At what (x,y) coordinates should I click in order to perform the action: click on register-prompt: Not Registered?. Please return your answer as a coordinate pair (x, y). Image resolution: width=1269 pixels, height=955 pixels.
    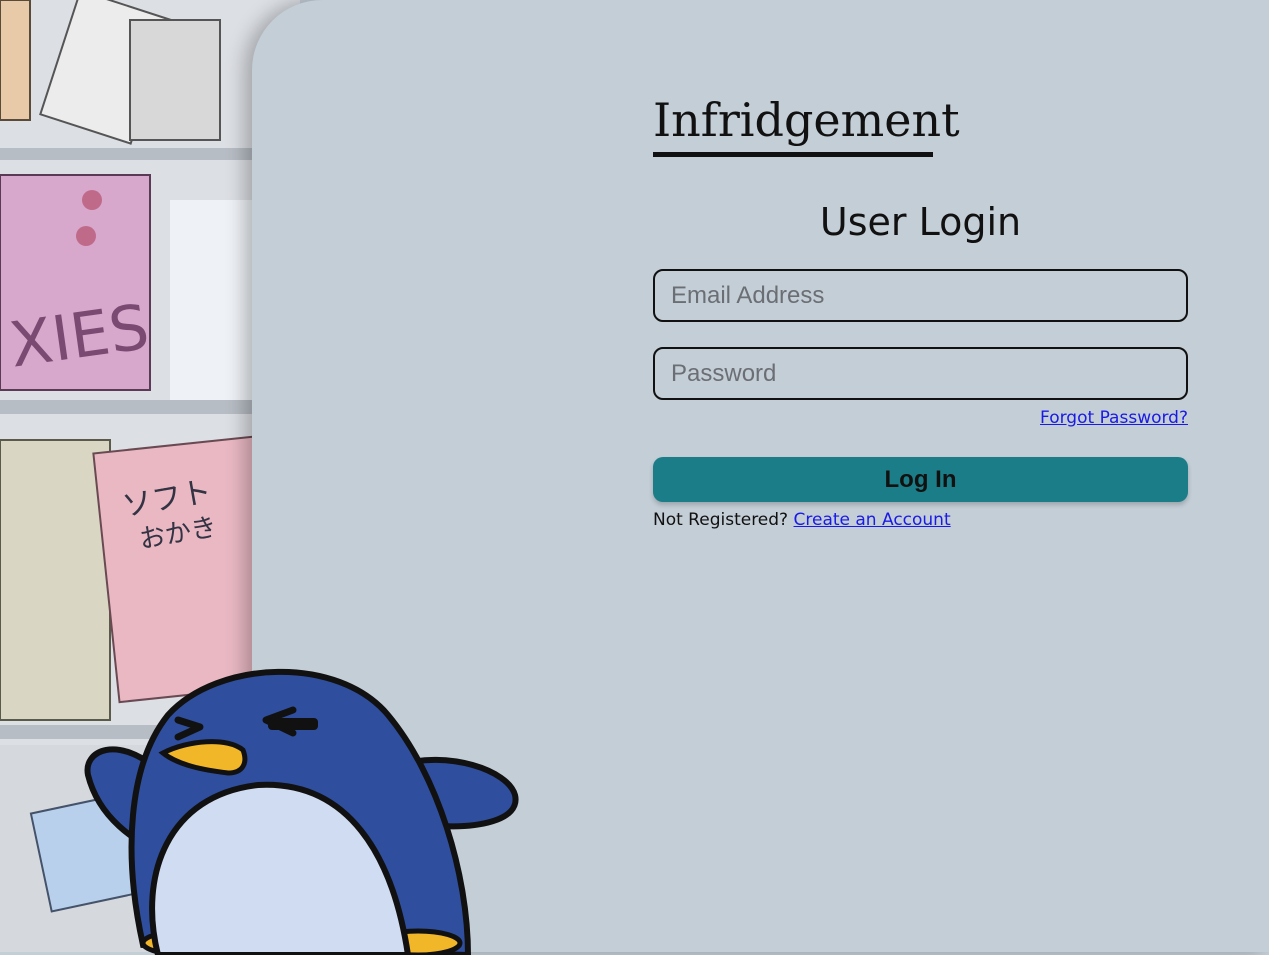
    Looking at the image, I should click on (721, 520).